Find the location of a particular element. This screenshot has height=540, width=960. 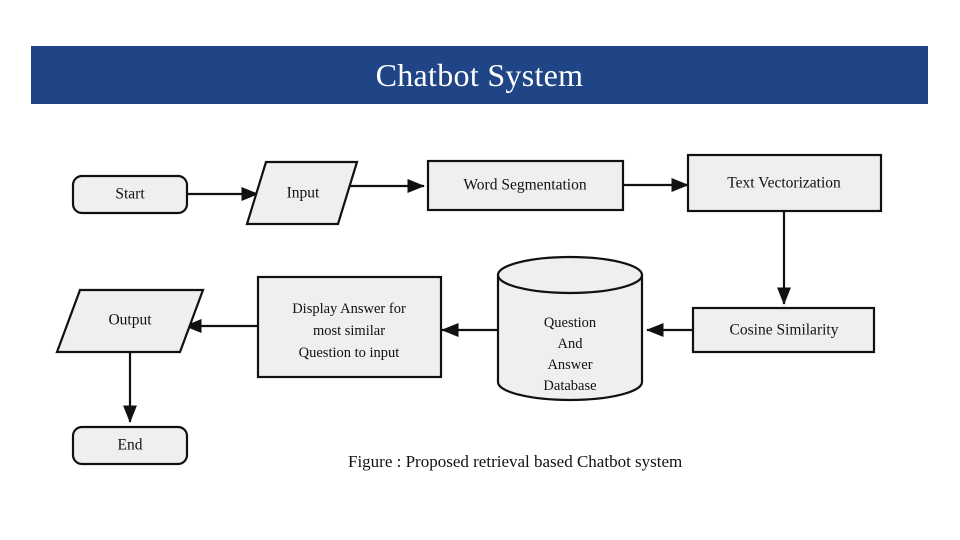

input-label: Input is located at coordinates (303, 193).